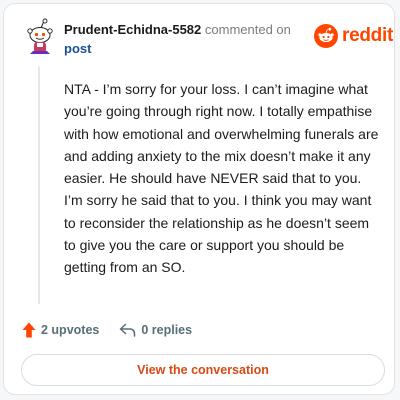 This screenshot has width=400, height=400. I want to click on comment-footer: 2 upvotes 0 replies, so click(107, 330).